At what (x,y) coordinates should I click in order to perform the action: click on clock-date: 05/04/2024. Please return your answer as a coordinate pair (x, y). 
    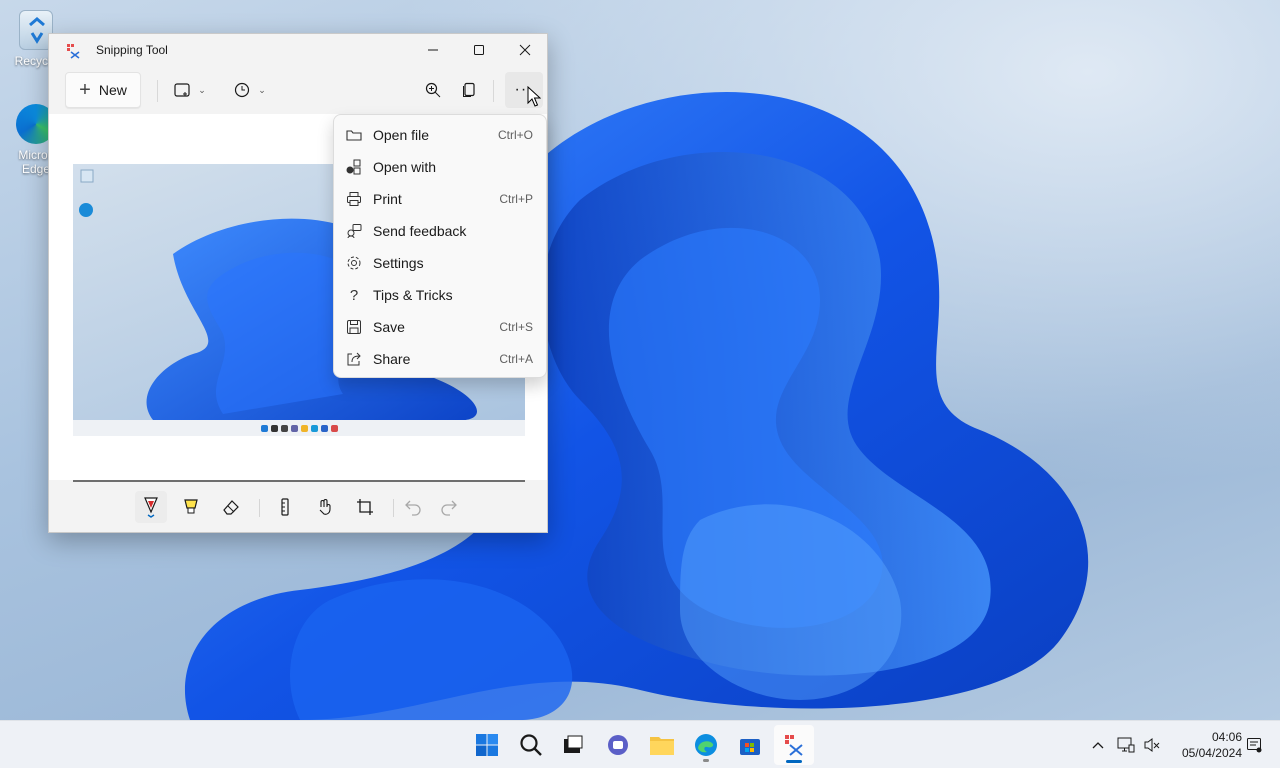
    Looking at the image, I should click on (1211, 753).